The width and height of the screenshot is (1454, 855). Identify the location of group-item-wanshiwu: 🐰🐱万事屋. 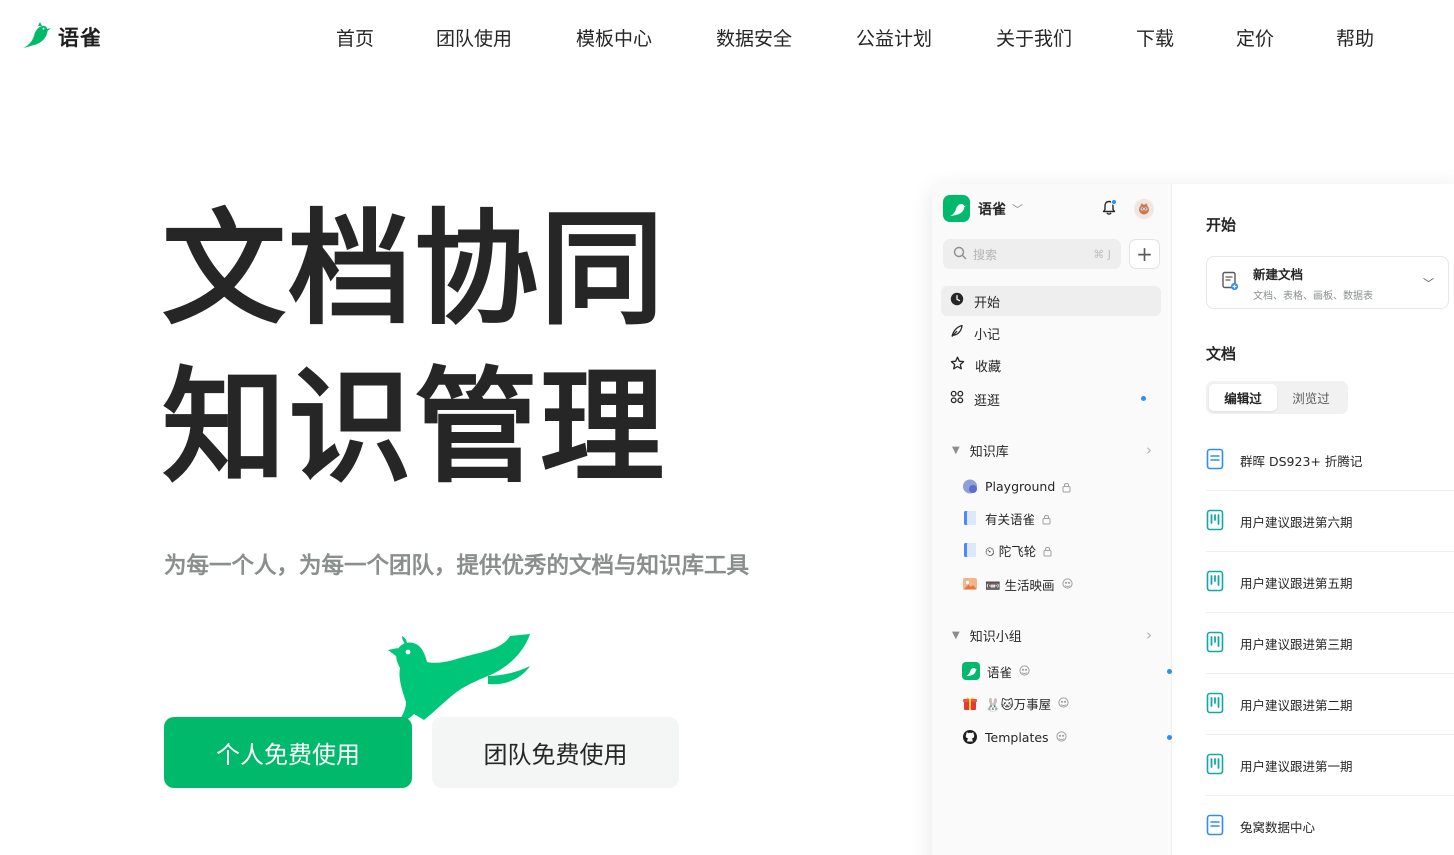
(1059, 703).